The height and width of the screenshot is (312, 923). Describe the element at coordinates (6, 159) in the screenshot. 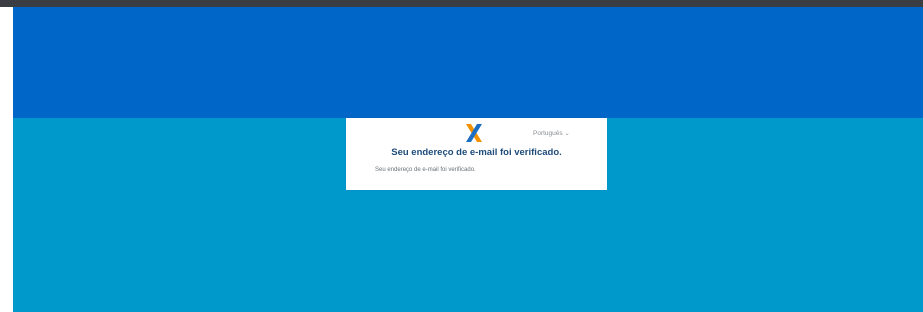

I see `left-gutter` at that location.